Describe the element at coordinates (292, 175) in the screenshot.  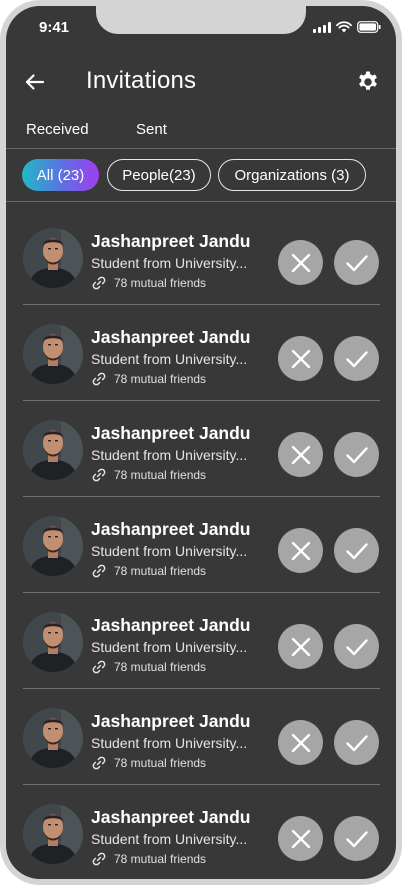
I see `filter-chip-organizations: Organizations (3)` at that location.